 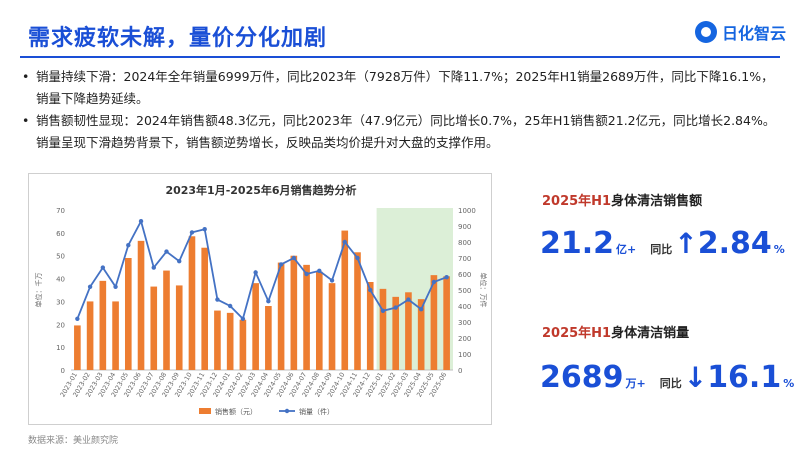 I want to click on y-right-tick: 0, so click(x=460, y=371).